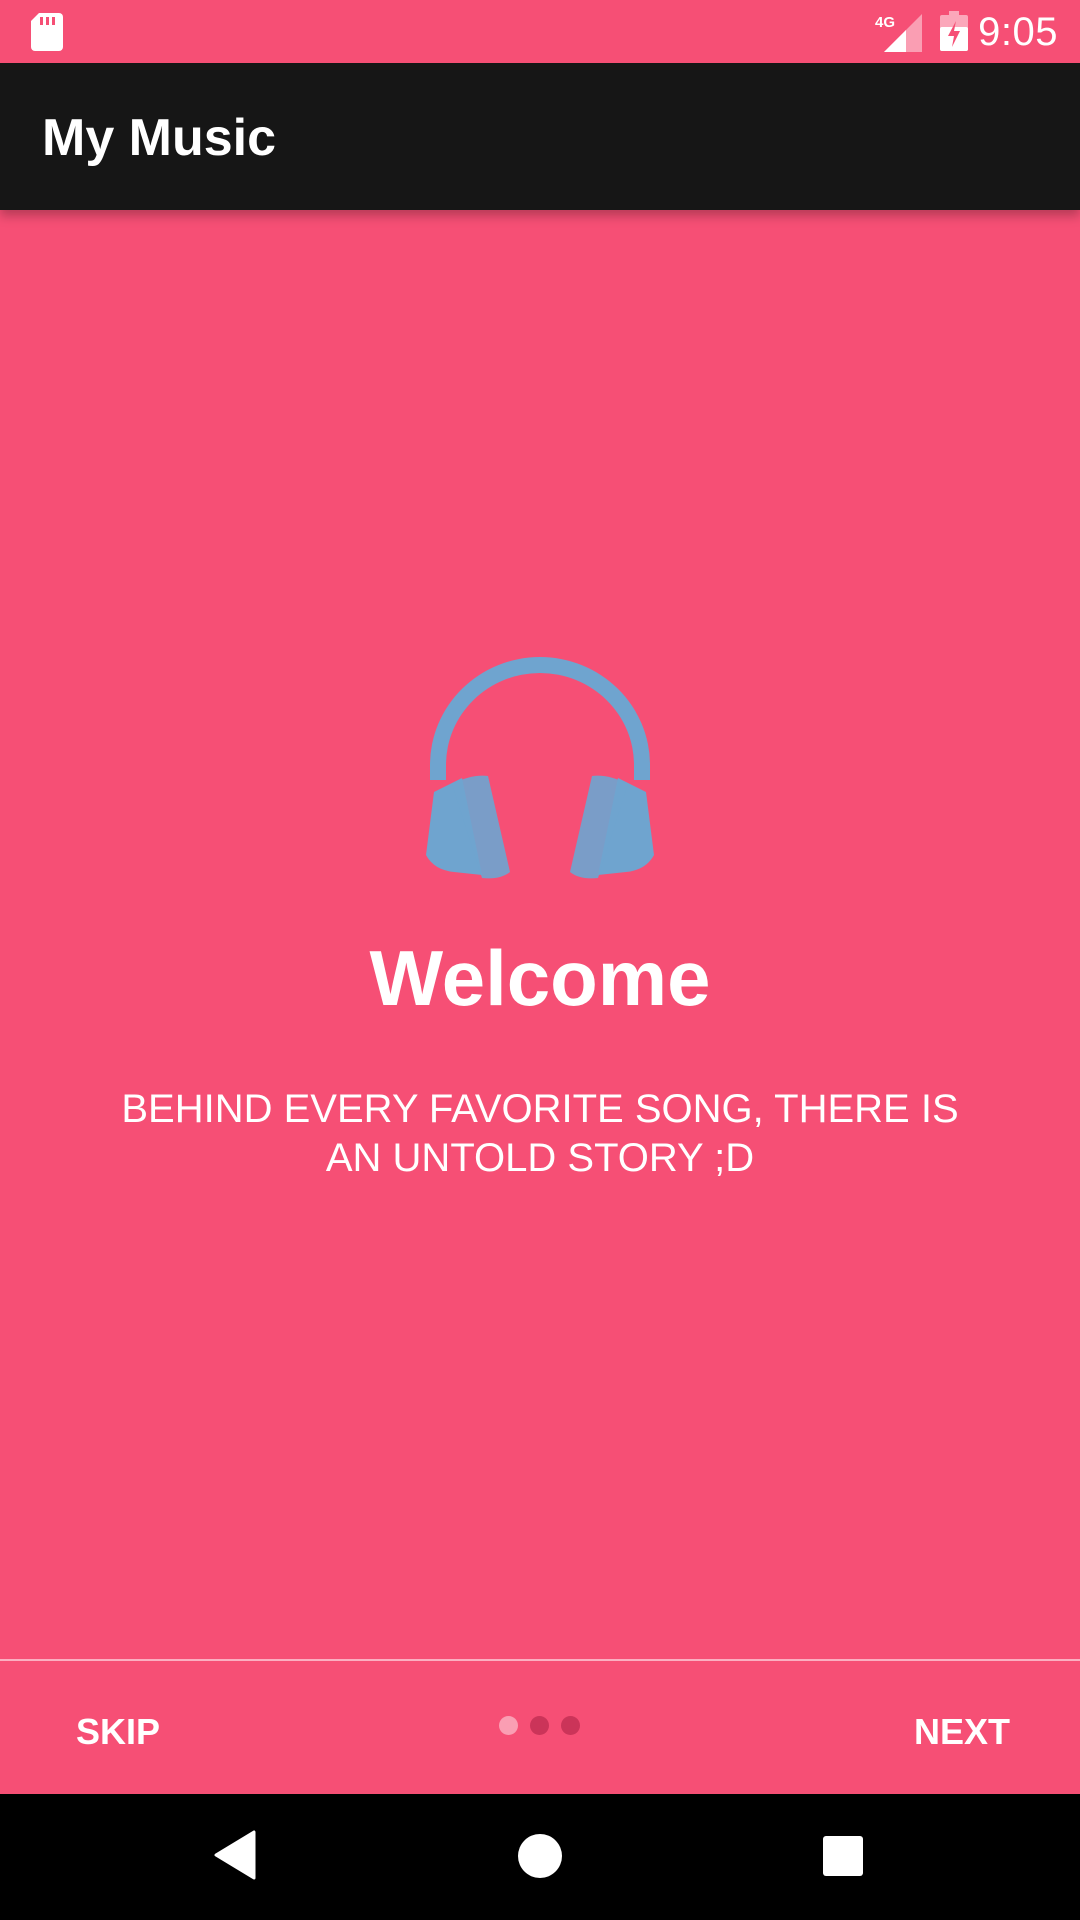 The image size is (1080, 1920). What do you see at coordinates (159, 138) in the screenshot?
I see `app-title: My Music` at bounding box center [159, 138].